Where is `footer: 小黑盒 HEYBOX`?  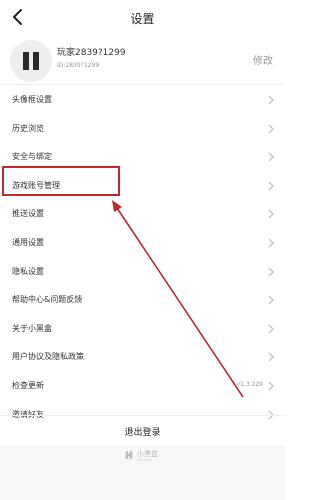 footer: 小黑盒 HEYBOX is located at coordinates (142, 472).